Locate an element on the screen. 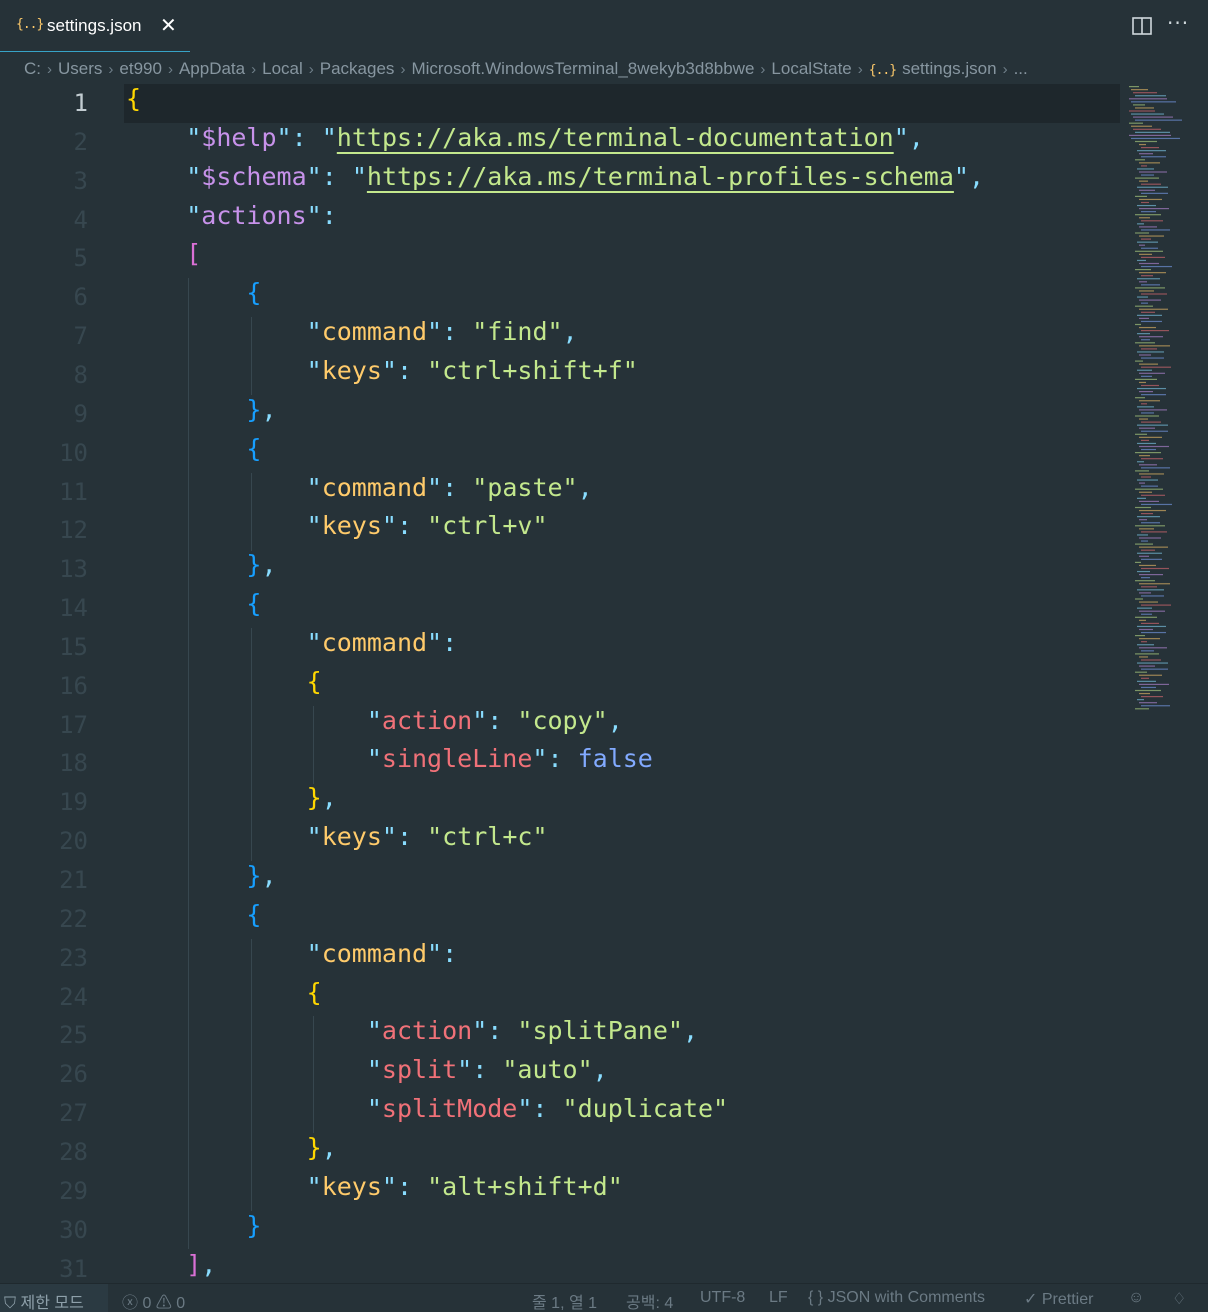  language-mode: { } JSON with Comments is located at coordinates (896, 1298).